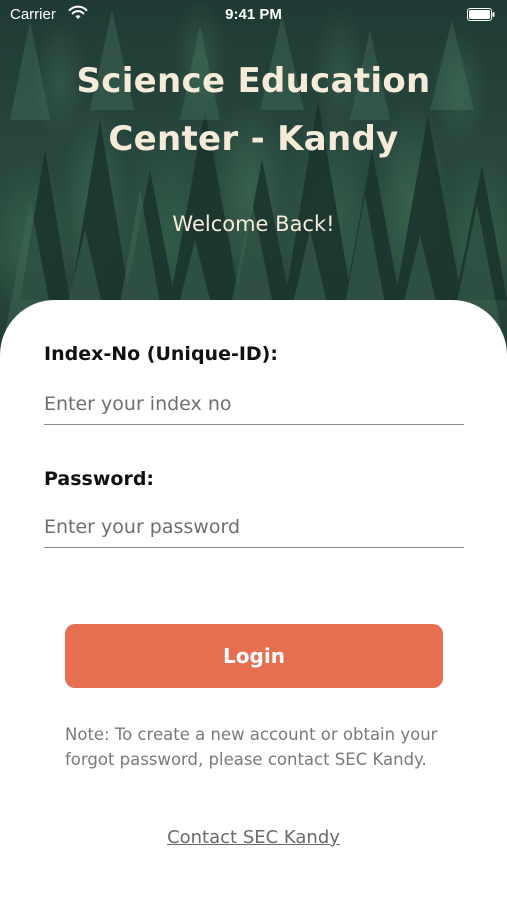  What do you see at coordinates (253, 224) in the screenshot?
I see `welcome-message: Welcome Back!` at bounding box center [253, 224].